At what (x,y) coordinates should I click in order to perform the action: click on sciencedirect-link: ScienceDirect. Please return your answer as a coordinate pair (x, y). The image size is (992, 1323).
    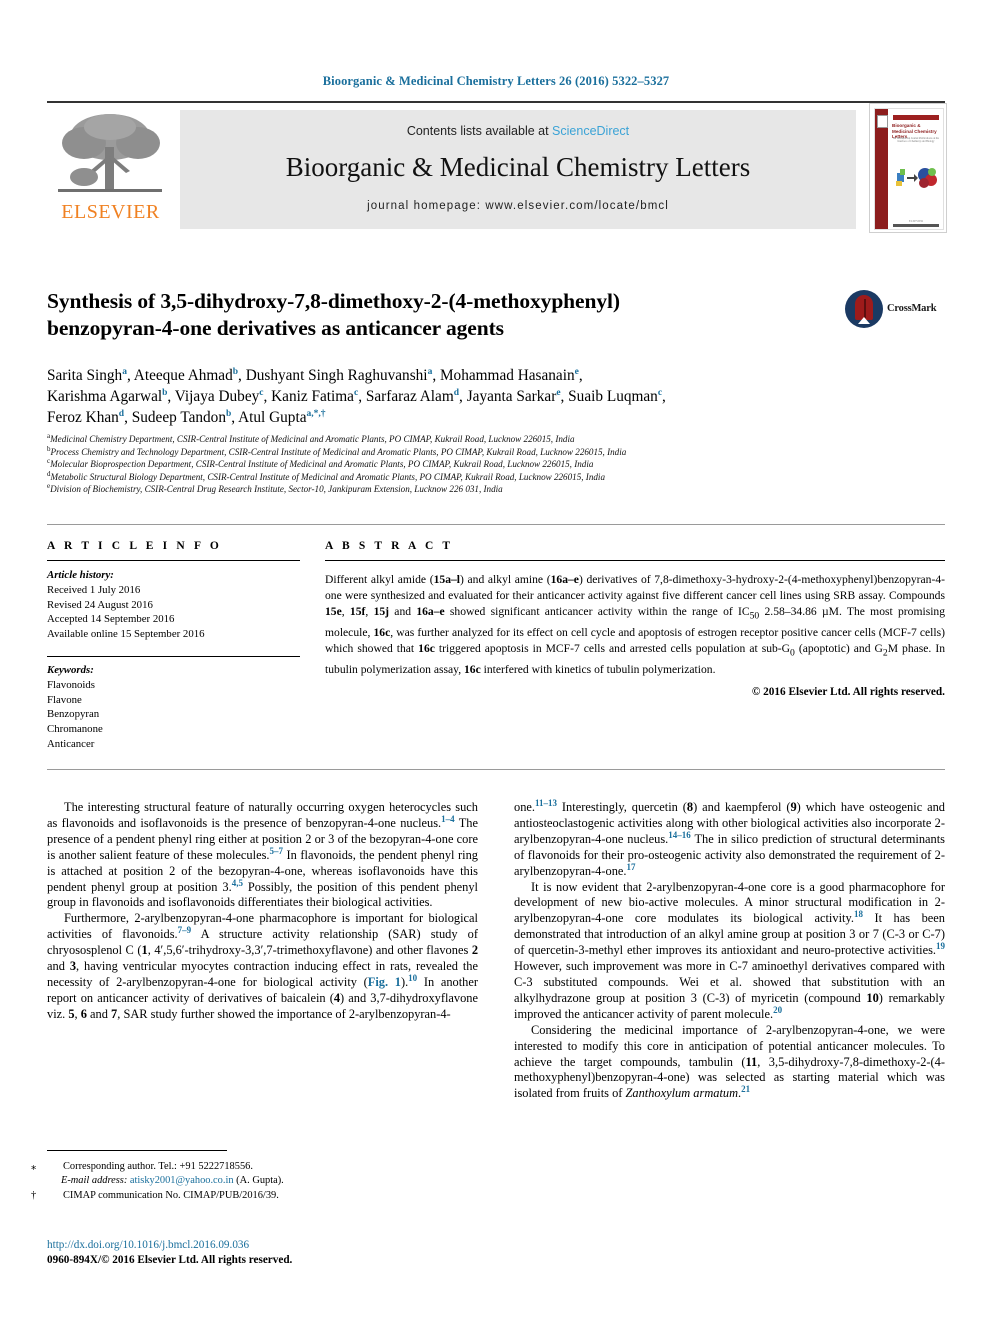
    Looking at the image, I should click on (590, 131).